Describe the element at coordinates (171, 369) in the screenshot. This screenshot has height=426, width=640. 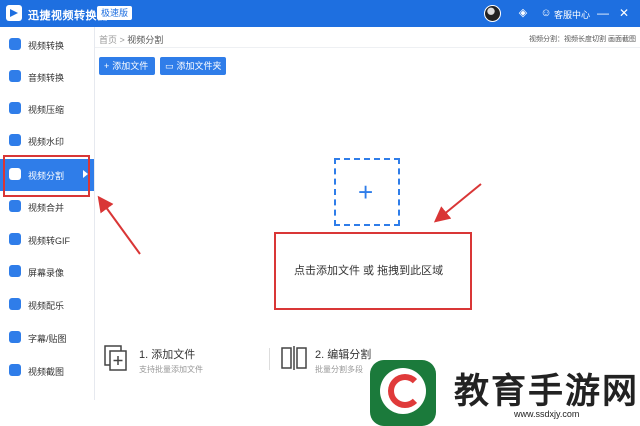
I see `step-1-desc: 支持批量添加文件` at that location.